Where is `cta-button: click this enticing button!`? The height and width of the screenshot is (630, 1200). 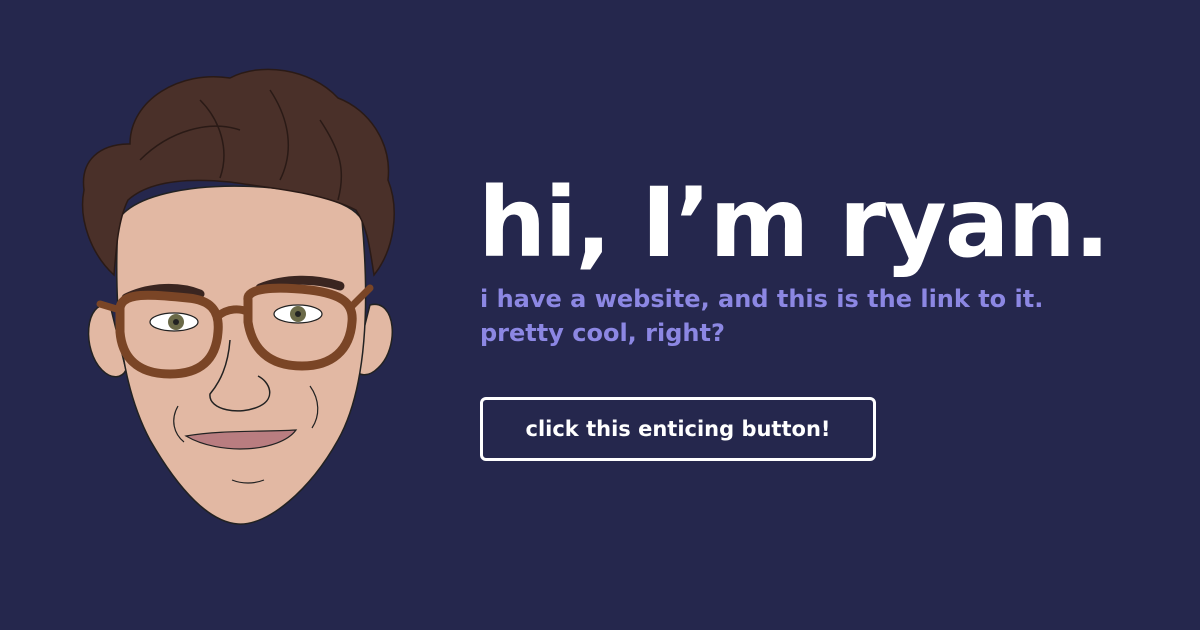 cta-button: click this enticing button! is located at coordinates (678, 429).